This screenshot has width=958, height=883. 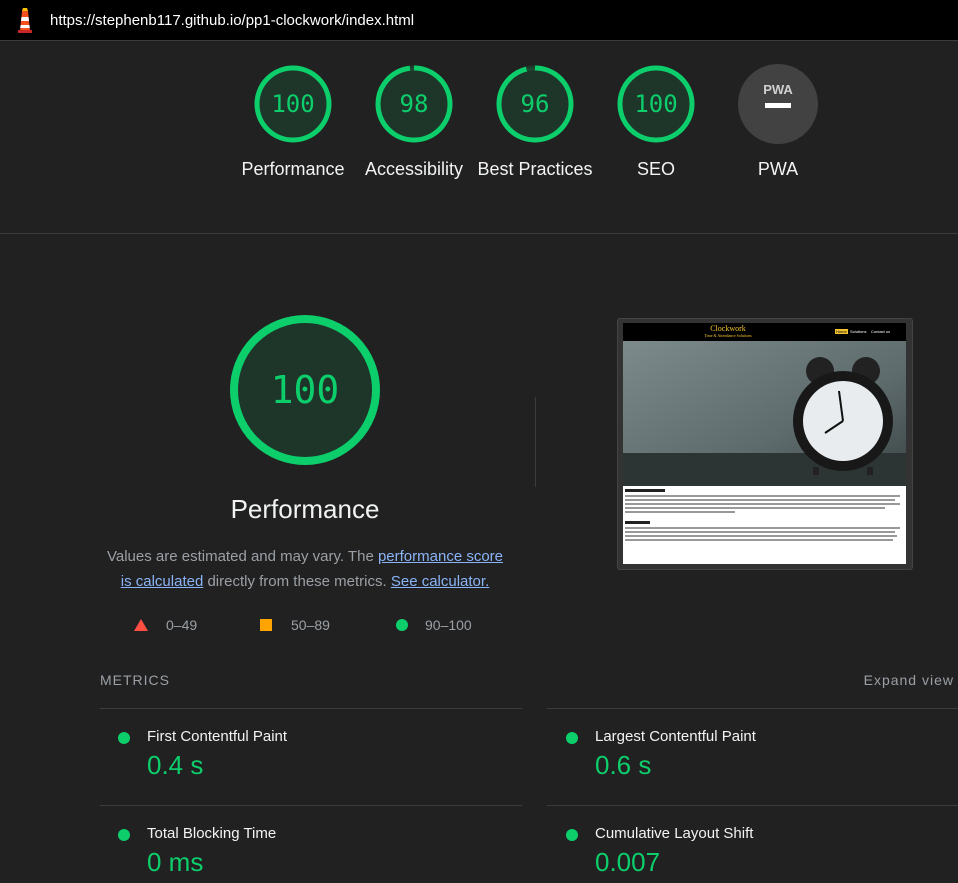 I want to click on vertical-divider, so click(x=535, y=442).